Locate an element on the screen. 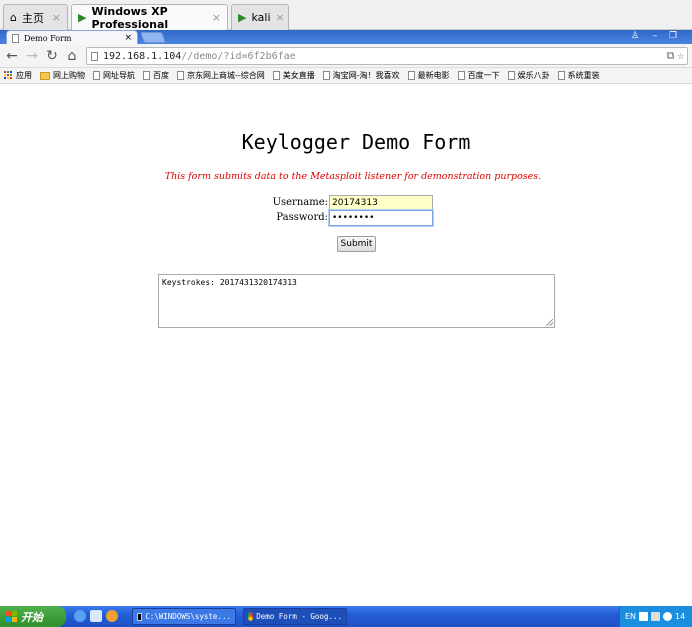  keystrokes-textarea: Keystrokes: 2017431320174313 is located at coordinates (356, 301).